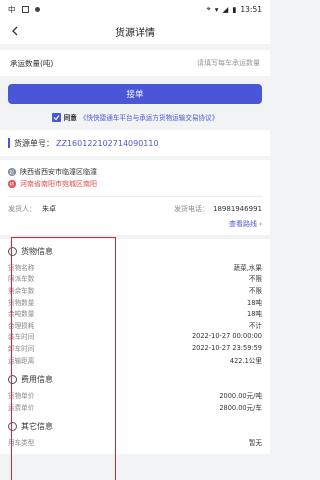  What do you see at coordinates (32, 63) in the screenshot?
I see `quantity-label: 承运数量(吨)` at bounding box center [32, 63].